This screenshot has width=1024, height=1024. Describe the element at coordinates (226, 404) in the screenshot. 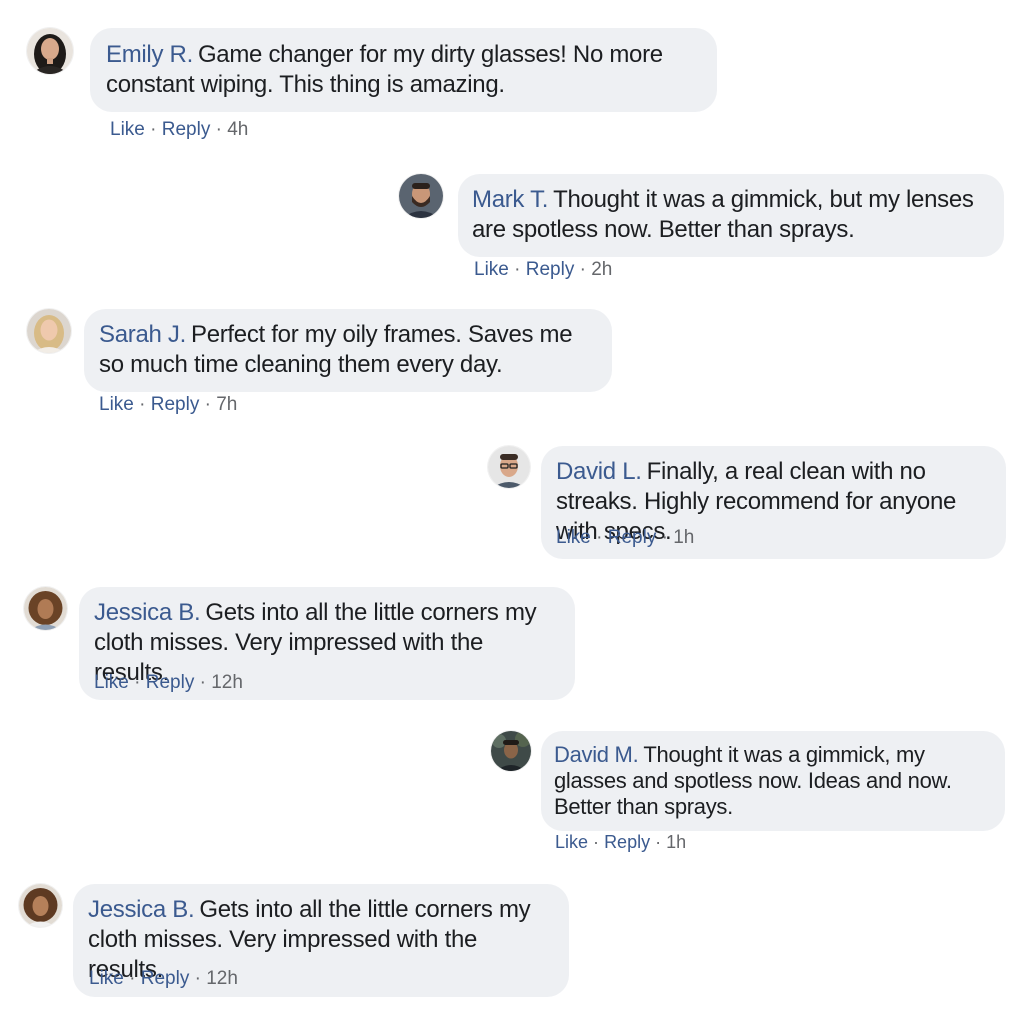

I see `comment-timestamp: 7h` at that location.